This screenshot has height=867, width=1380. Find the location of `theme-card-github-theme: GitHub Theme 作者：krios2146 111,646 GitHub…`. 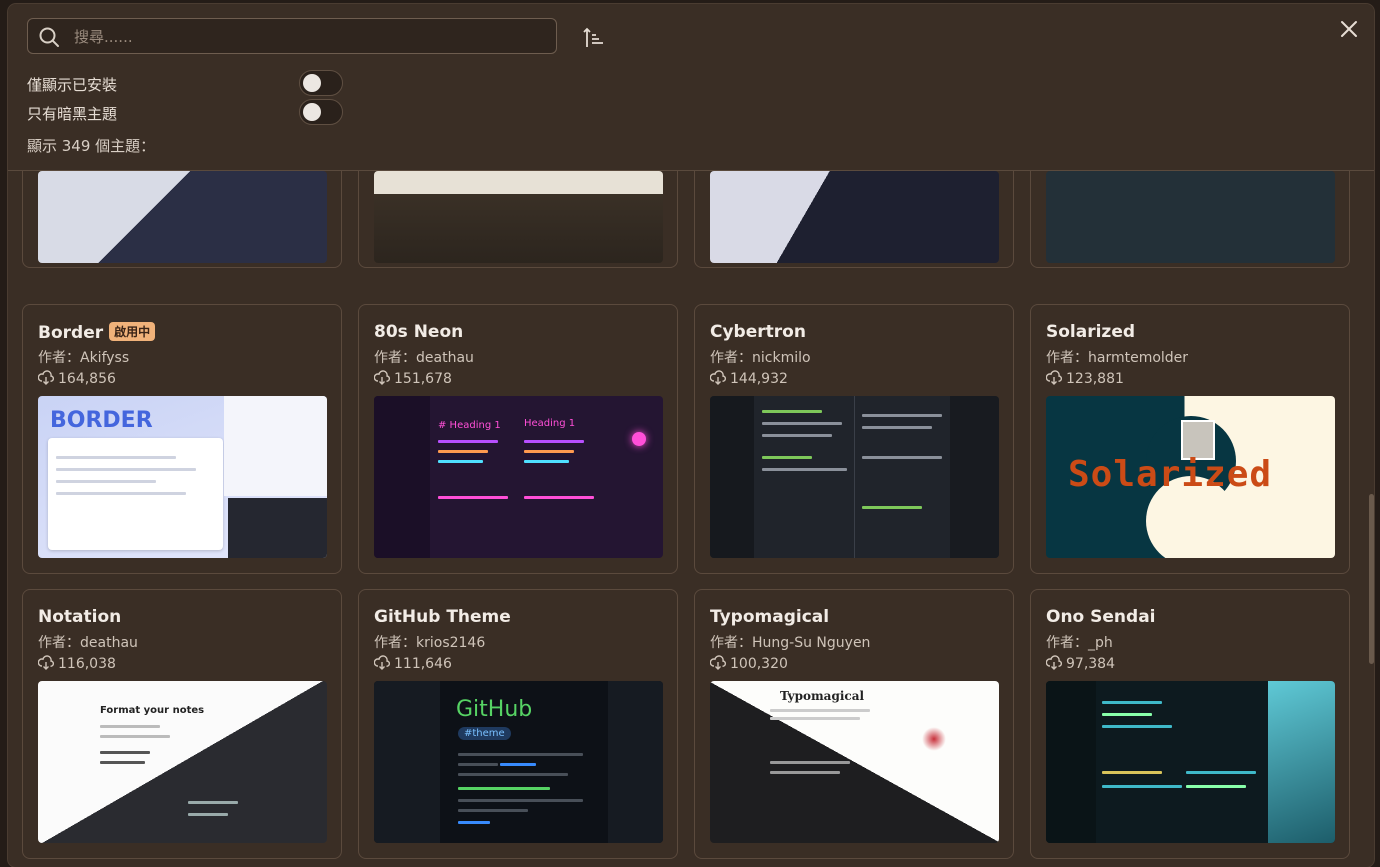

theme-card-github-theme: GitHub Theme 作者：krios2146 111,646 GitHub… is located at coordinates (518, 724).